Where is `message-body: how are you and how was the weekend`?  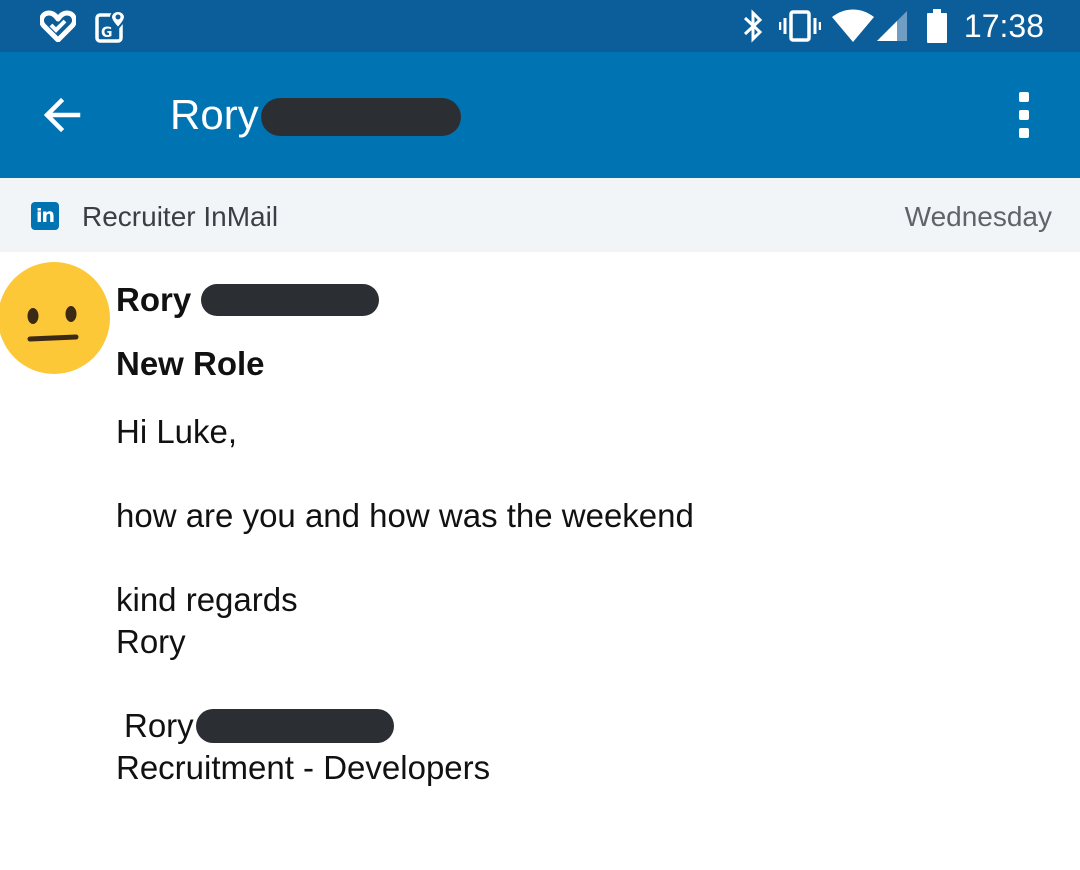 message-body: how are you and how was the weekend is located at coordinates (405, 515).